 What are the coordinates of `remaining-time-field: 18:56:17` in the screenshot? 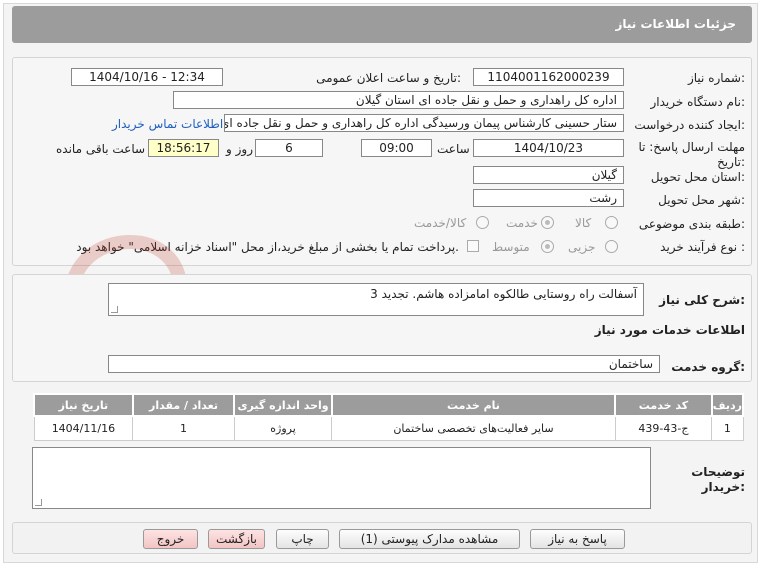 It's located at (183, 148).